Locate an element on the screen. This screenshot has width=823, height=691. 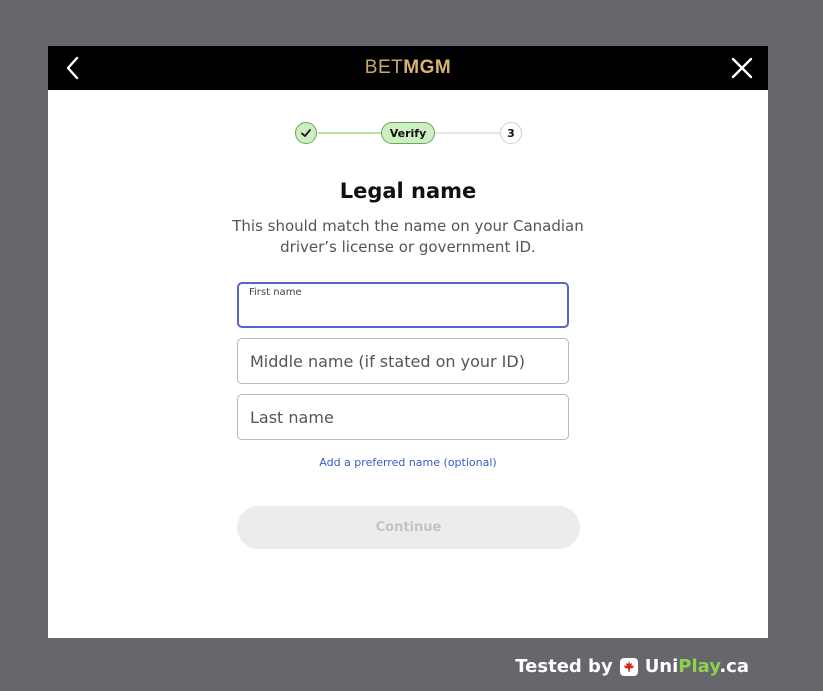
tested-by-badge: Tested by UniPlay.ca is located at coordinates (632, 666).